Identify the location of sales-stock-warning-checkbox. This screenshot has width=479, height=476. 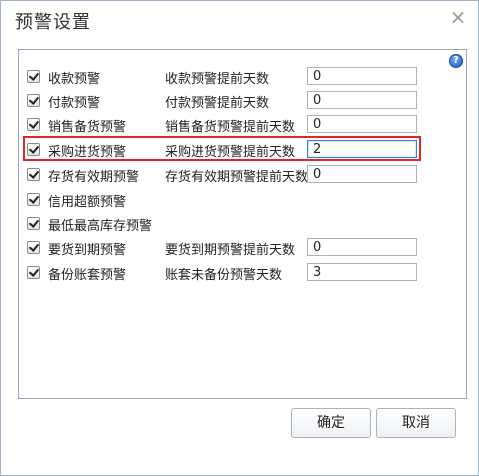
(33, 124).